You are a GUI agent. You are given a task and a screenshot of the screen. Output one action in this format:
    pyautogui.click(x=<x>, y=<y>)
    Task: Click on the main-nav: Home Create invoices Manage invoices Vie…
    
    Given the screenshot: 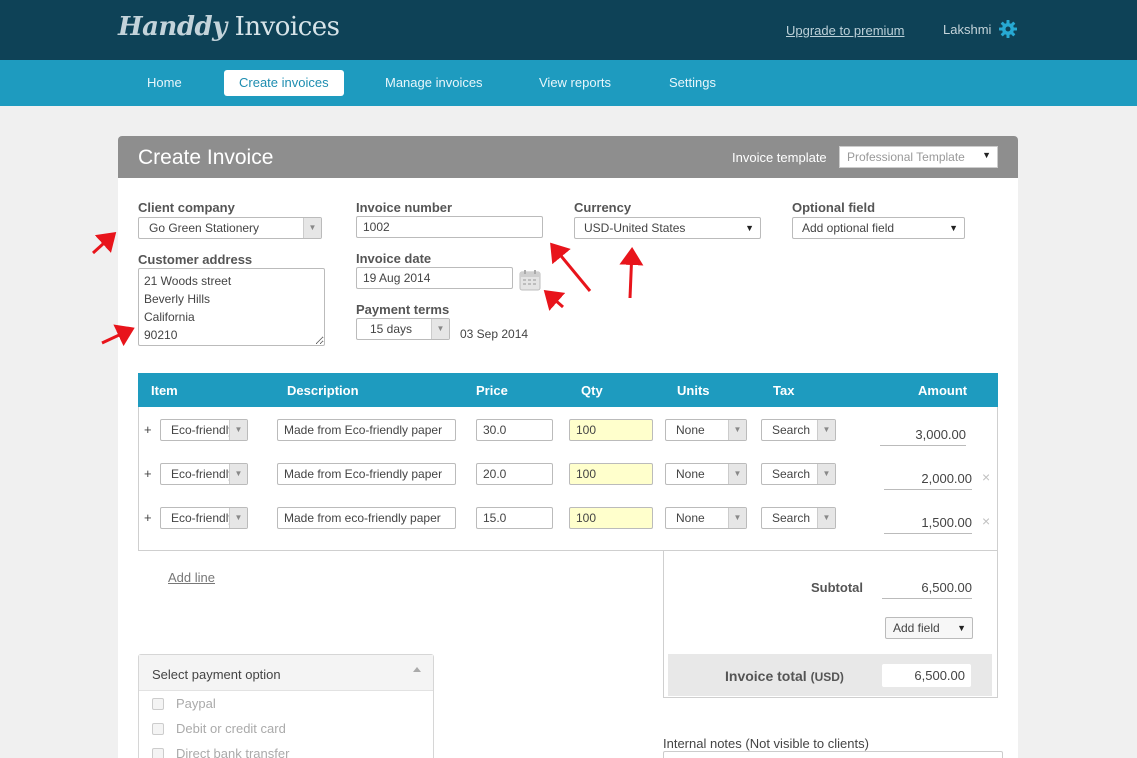 What is the action you would take?
    pyautogui.click(x=568, y=83)
    